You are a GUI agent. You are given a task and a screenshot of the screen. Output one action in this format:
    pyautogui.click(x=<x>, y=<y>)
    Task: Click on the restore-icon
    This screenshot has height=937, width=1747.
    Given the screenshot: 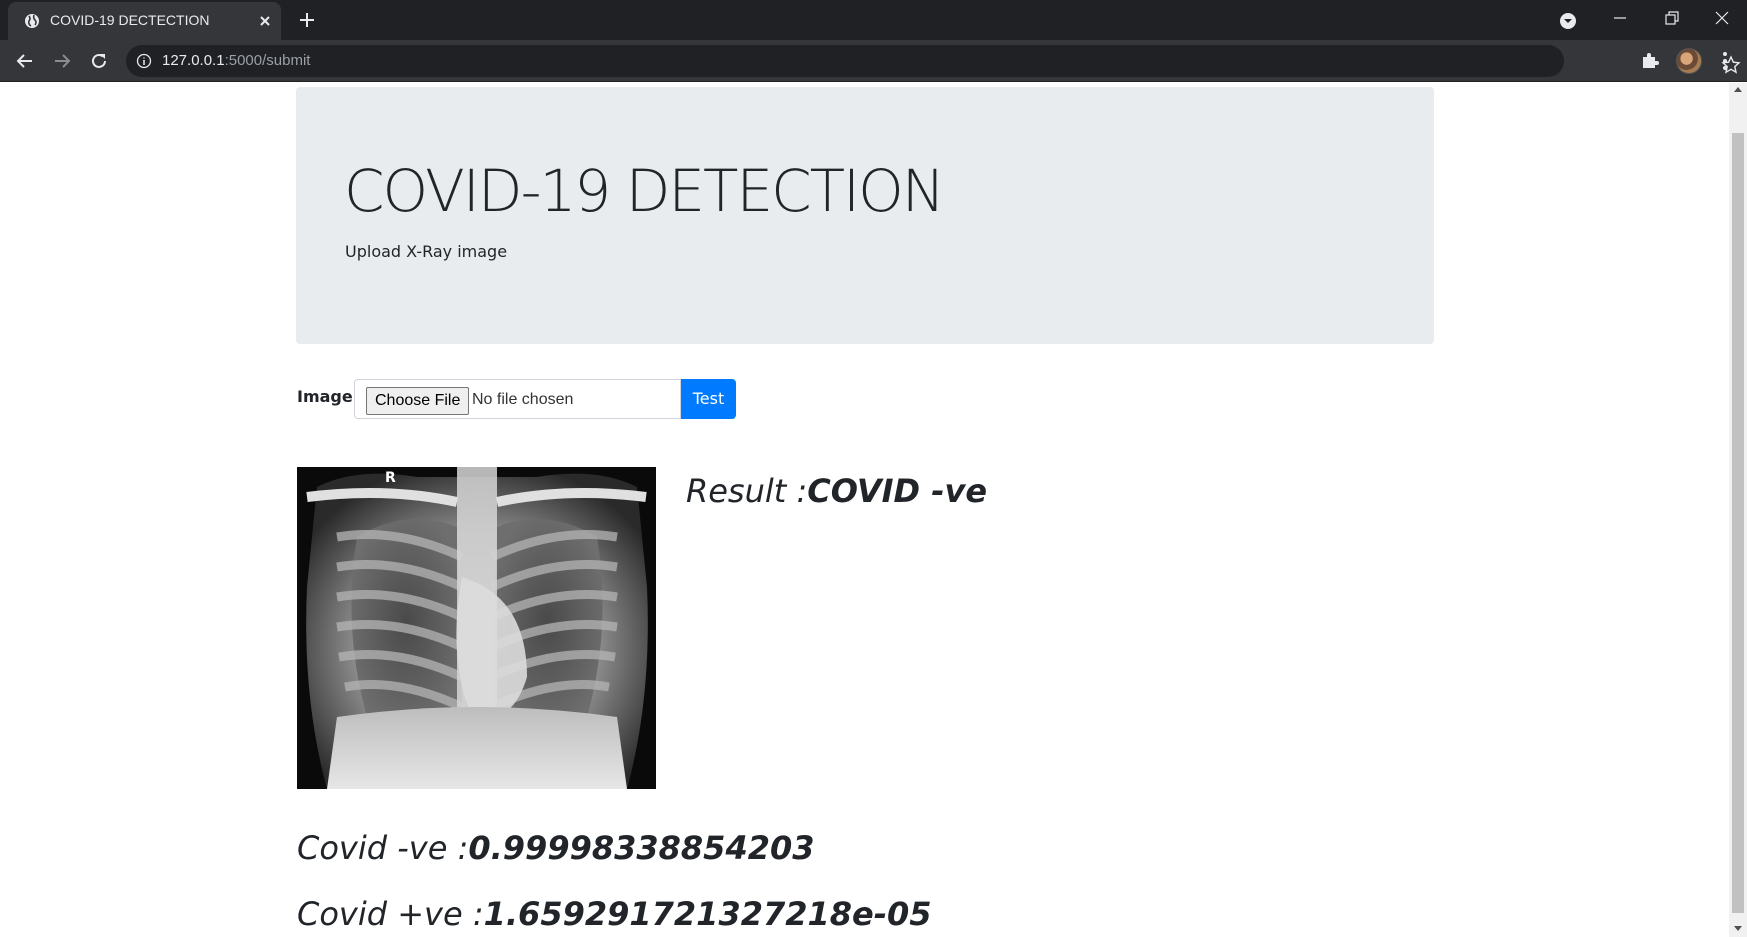 What is the action you would take?
    pyautogui.click(x=1672, y=18)
    